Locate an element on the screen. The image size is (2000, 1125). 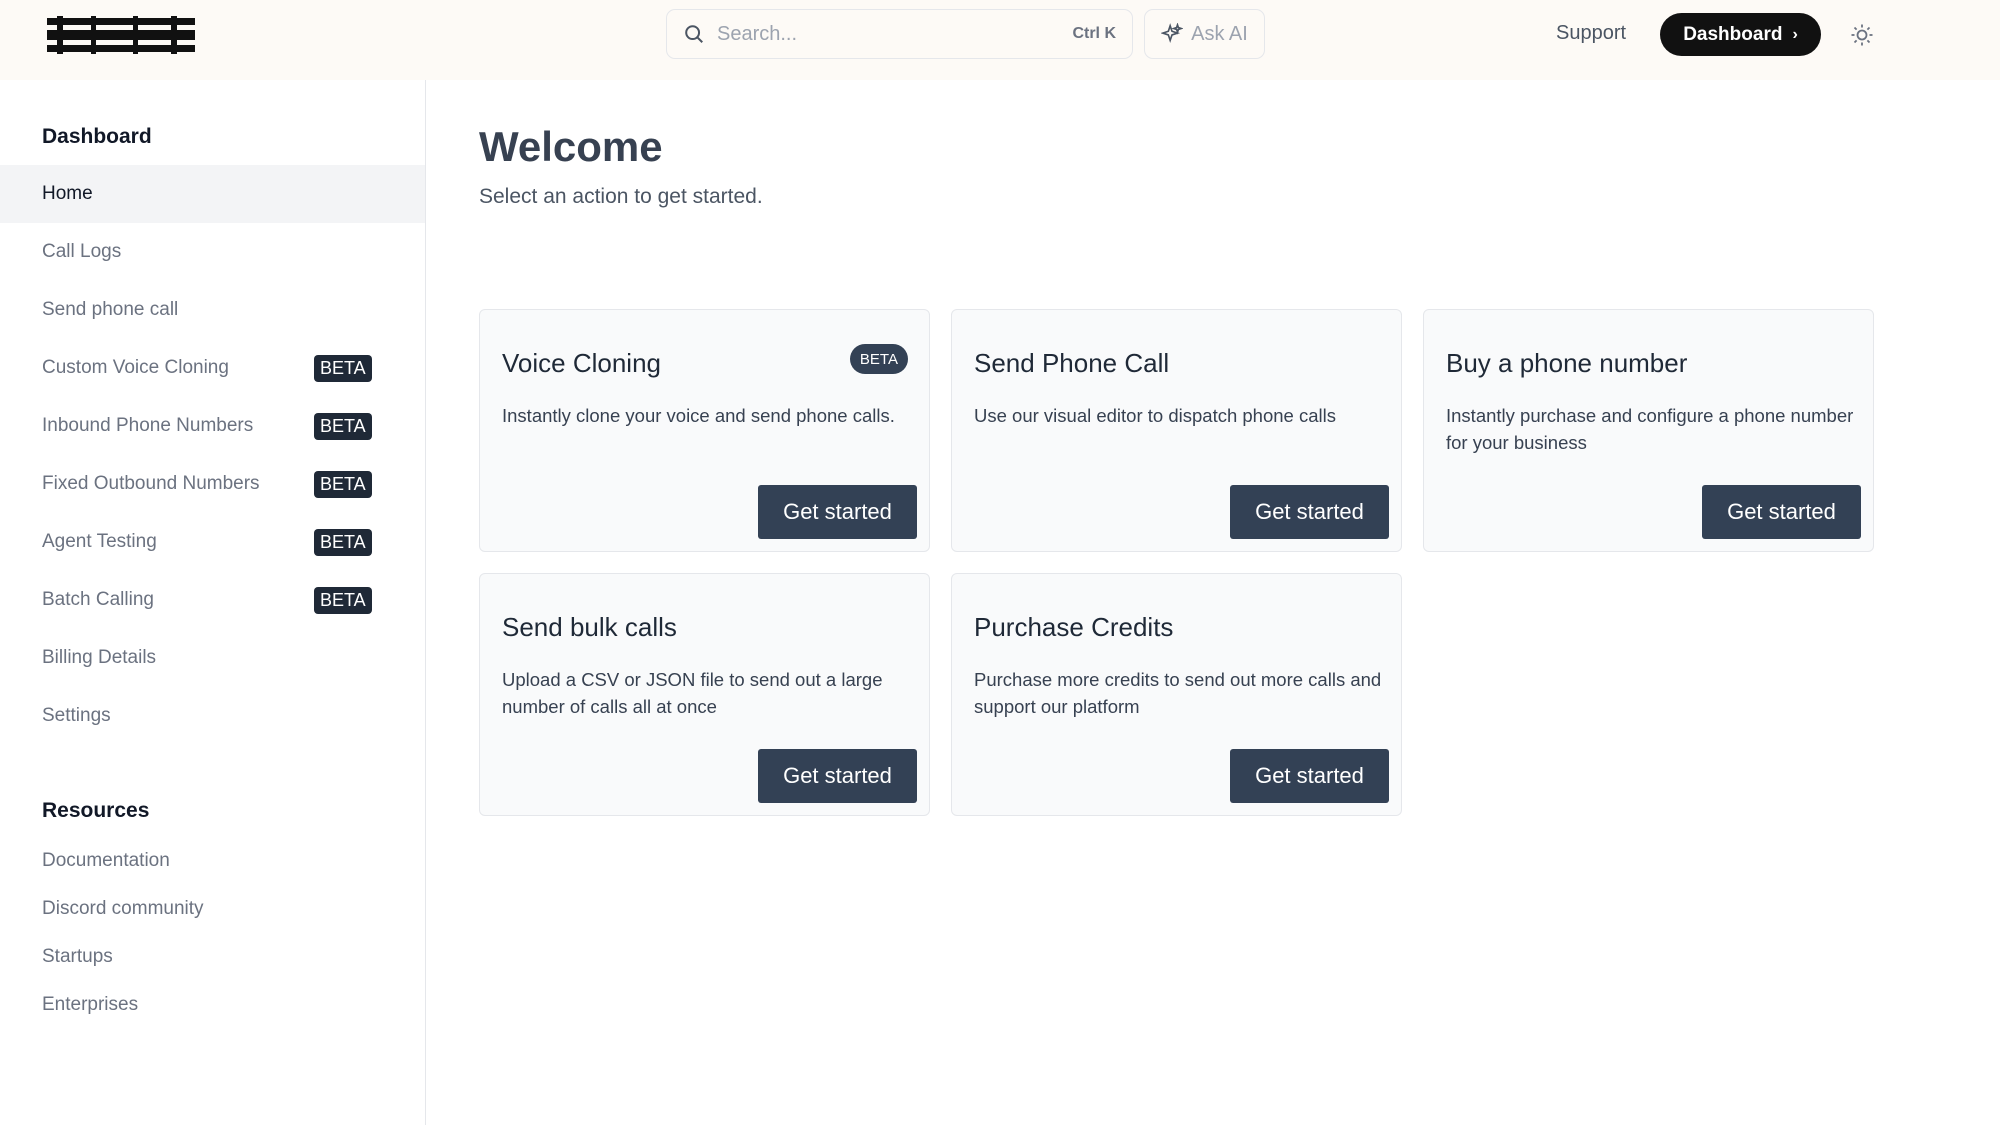
card-title: Send Phone Call is located at coordinates (1071, 363).